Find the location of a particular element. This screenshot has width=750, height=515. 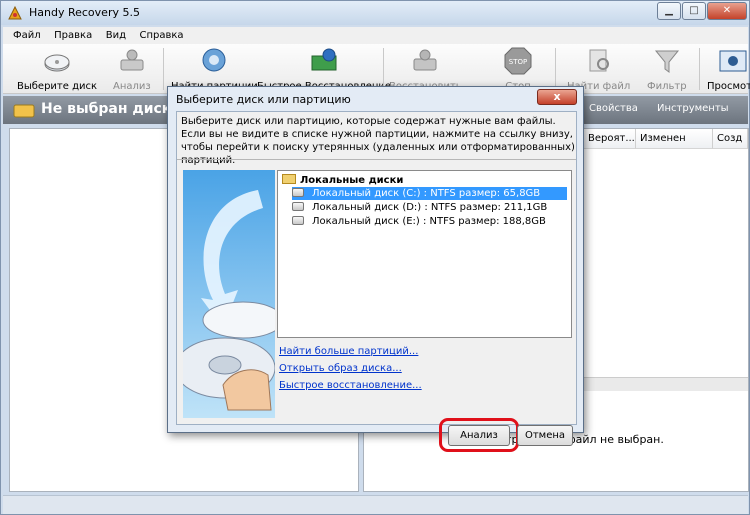

toolbar-analyze-button: Анализ is located at coordinates (132, 69).